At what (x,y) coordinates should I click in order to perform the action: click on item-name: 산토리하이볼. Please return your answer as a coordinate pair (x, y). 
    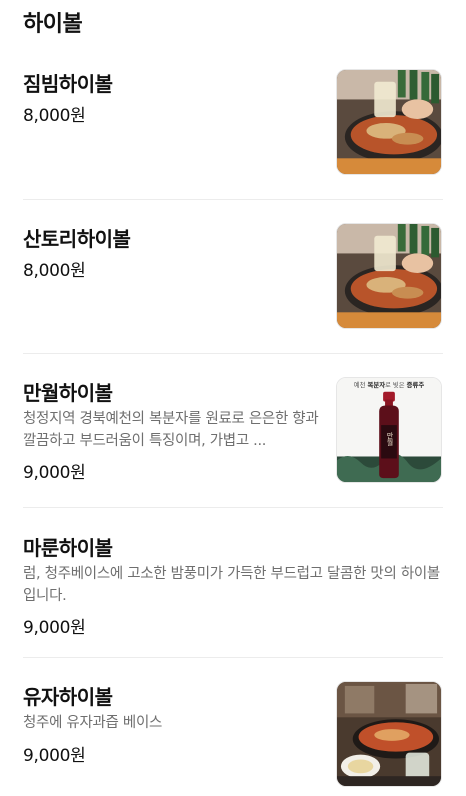
    Looking at the image, I should click on (77, 239).